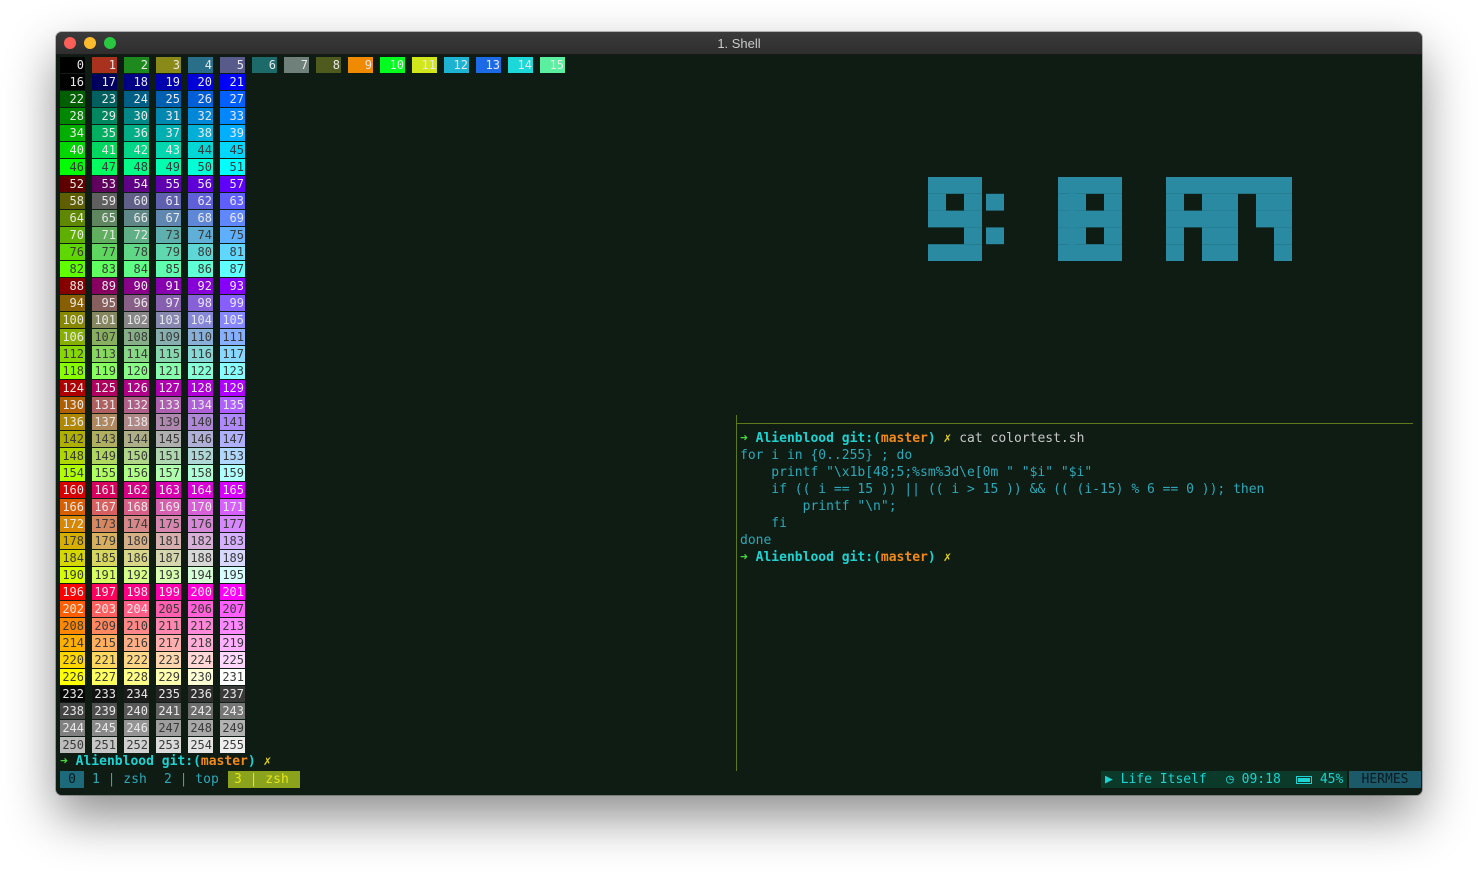  Describe the element at coordinates (72, 507) in the screenshot. I see `color-cell-166: 166` at that location.